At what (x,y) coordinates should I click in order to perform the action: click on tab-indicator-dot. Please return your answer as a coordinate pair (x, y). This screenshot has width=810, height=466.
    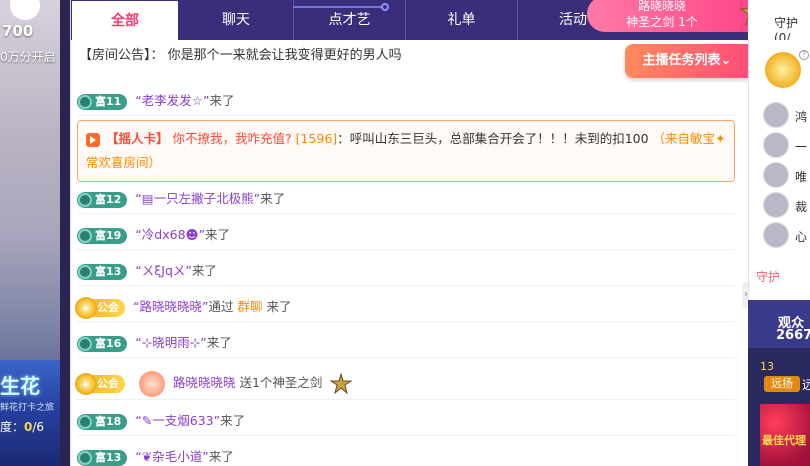
    Looking at the image, I should click on (385, 7).